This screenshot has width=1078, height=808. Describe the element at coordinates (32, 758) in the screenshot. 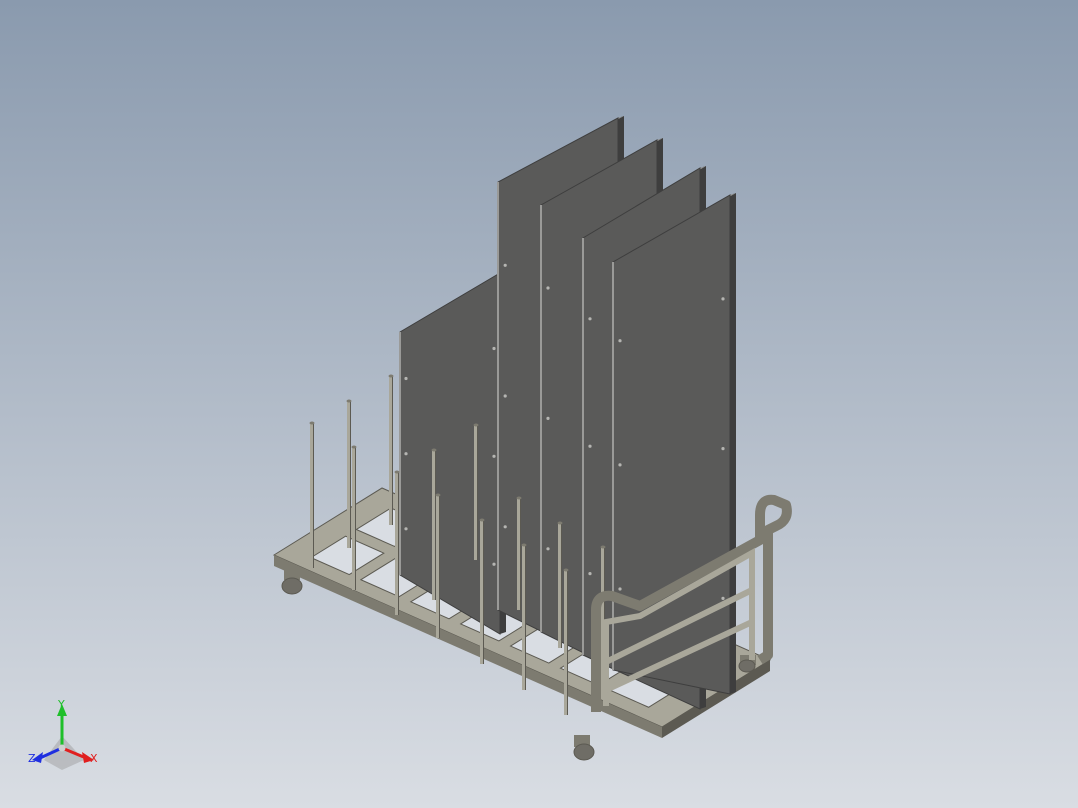

I see `z-axis-label: Z` at that location.